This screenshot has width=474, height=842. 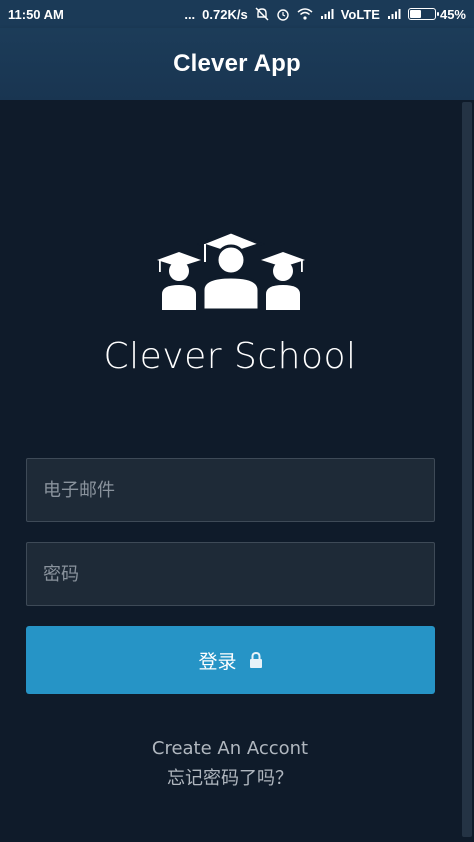 I want to click on battery-indicator: 45%, so click(x=436, y=14).